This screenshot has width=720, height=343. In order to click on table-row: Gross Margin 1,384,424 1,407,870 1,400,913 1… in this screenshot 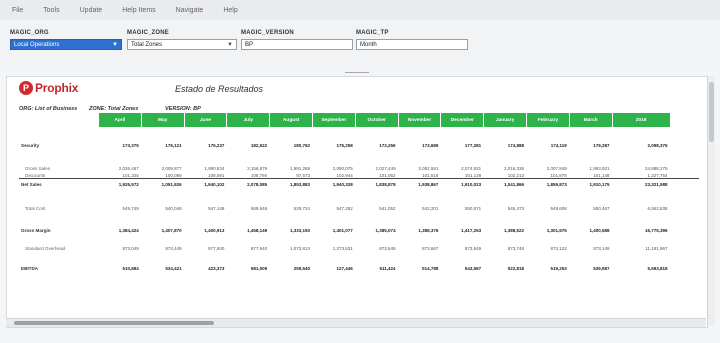, I will do `click(342, 230)`.